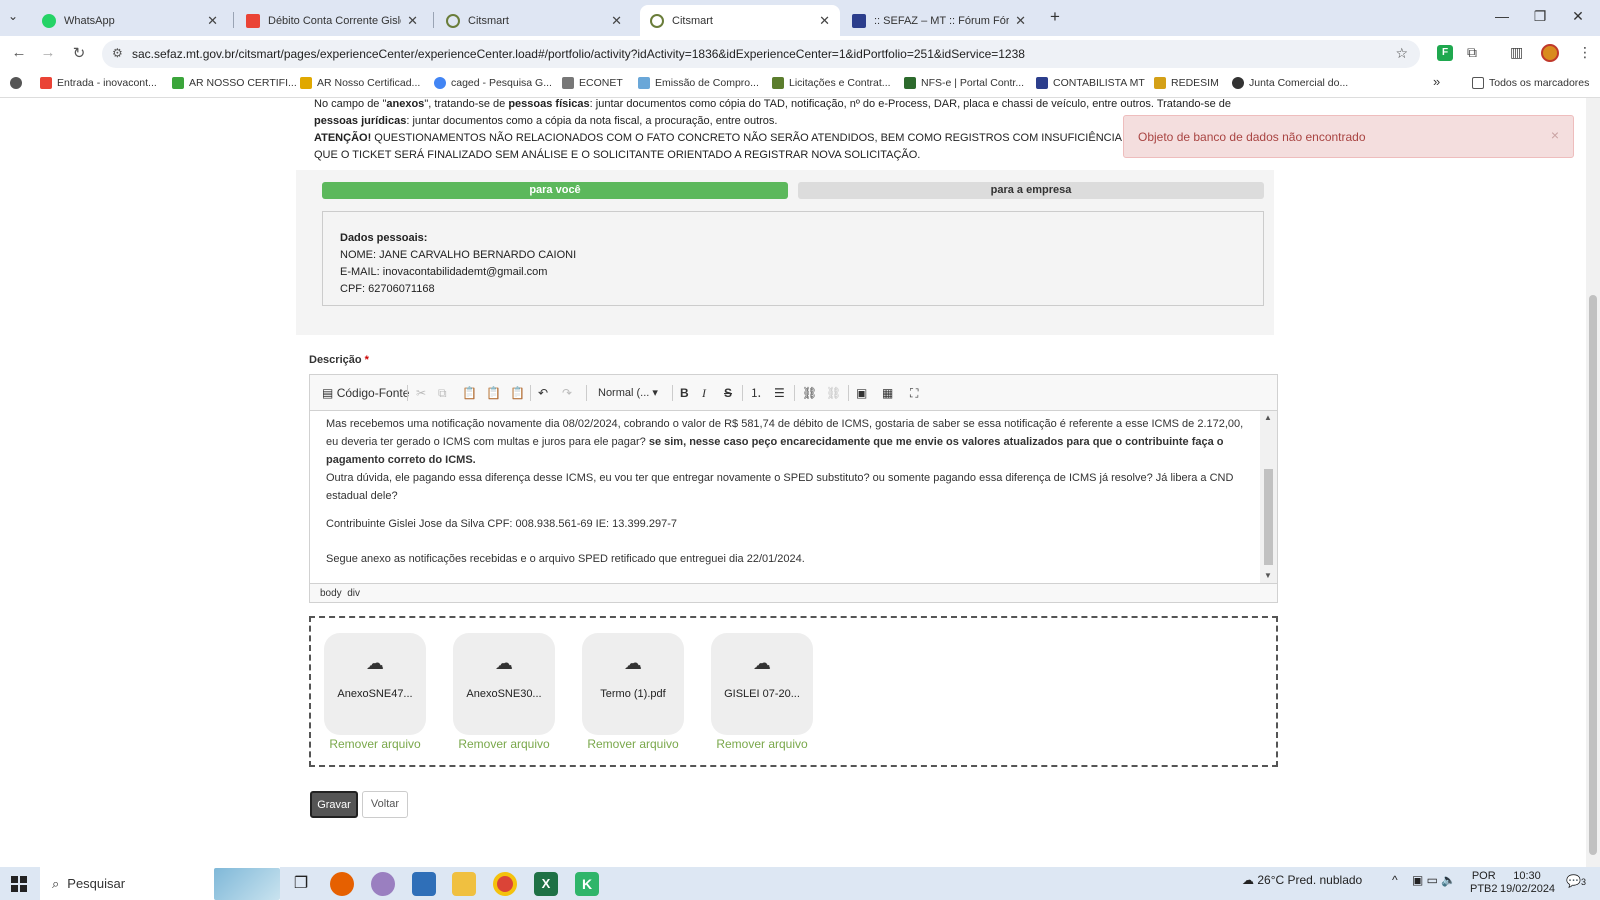  I want to click on language-indicator: POR PTB2, so click(1484, 883).